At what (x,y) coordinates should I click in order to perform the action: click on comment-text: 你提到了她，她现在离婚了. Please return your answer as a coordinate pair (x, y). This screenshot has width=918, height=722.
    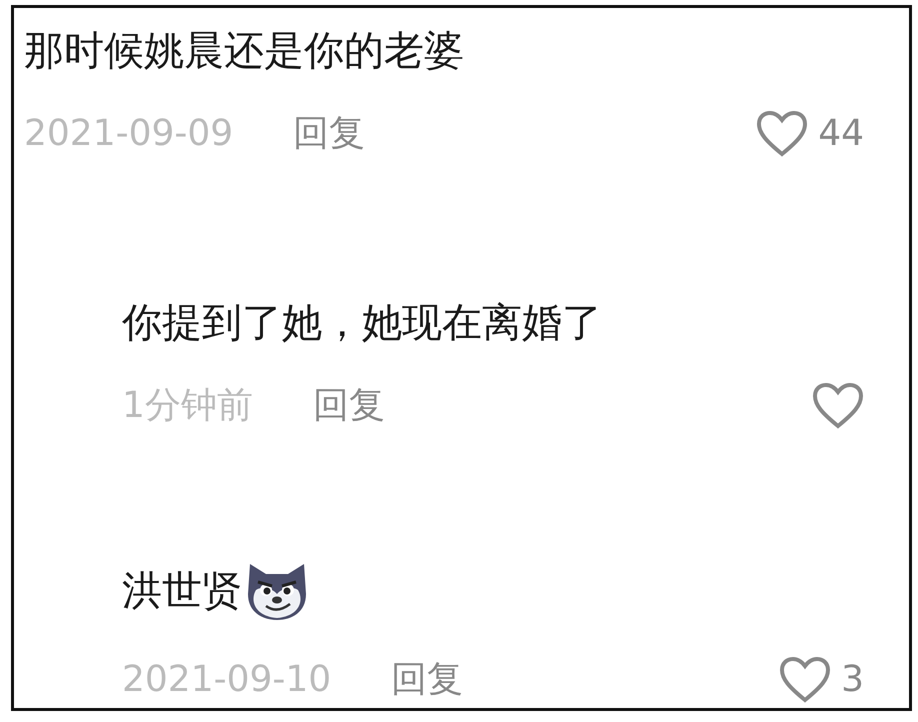
    Looking at the image, I should click on (362, 323).